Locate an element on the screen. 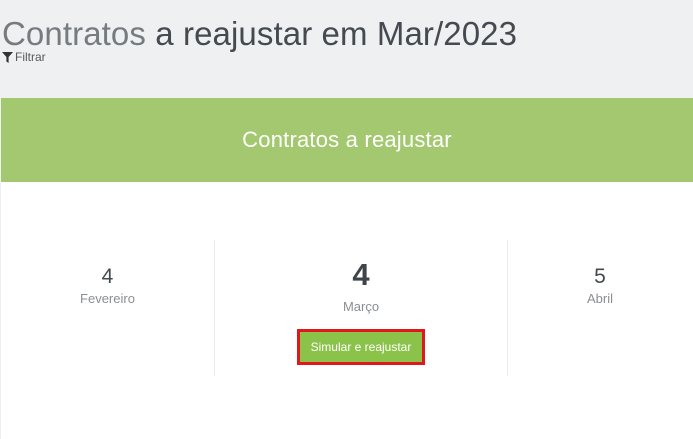 The height and width of the screenshot is (439, 693). title-text: a reajustar em Mar/2023 is located at coordinates (336, 33).